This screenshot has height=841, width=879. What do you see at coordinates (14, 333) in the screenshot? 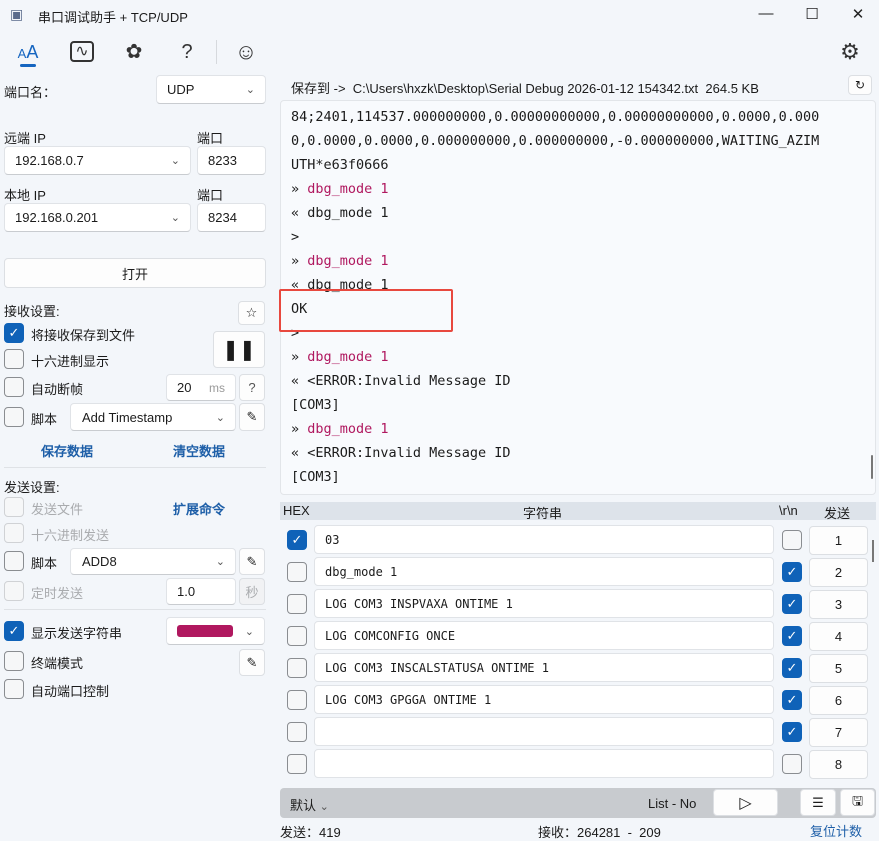
I see `save-to-file-checkbox: ✓` at bounding box center [14, 333].